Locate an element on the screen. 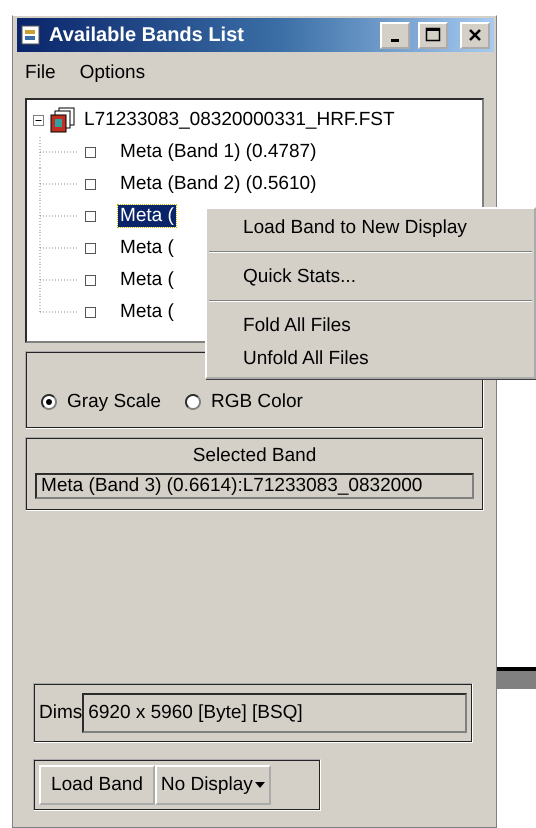 The image size is (536, 828). window-title: Available Bands List is located at coordinates (147, 35).